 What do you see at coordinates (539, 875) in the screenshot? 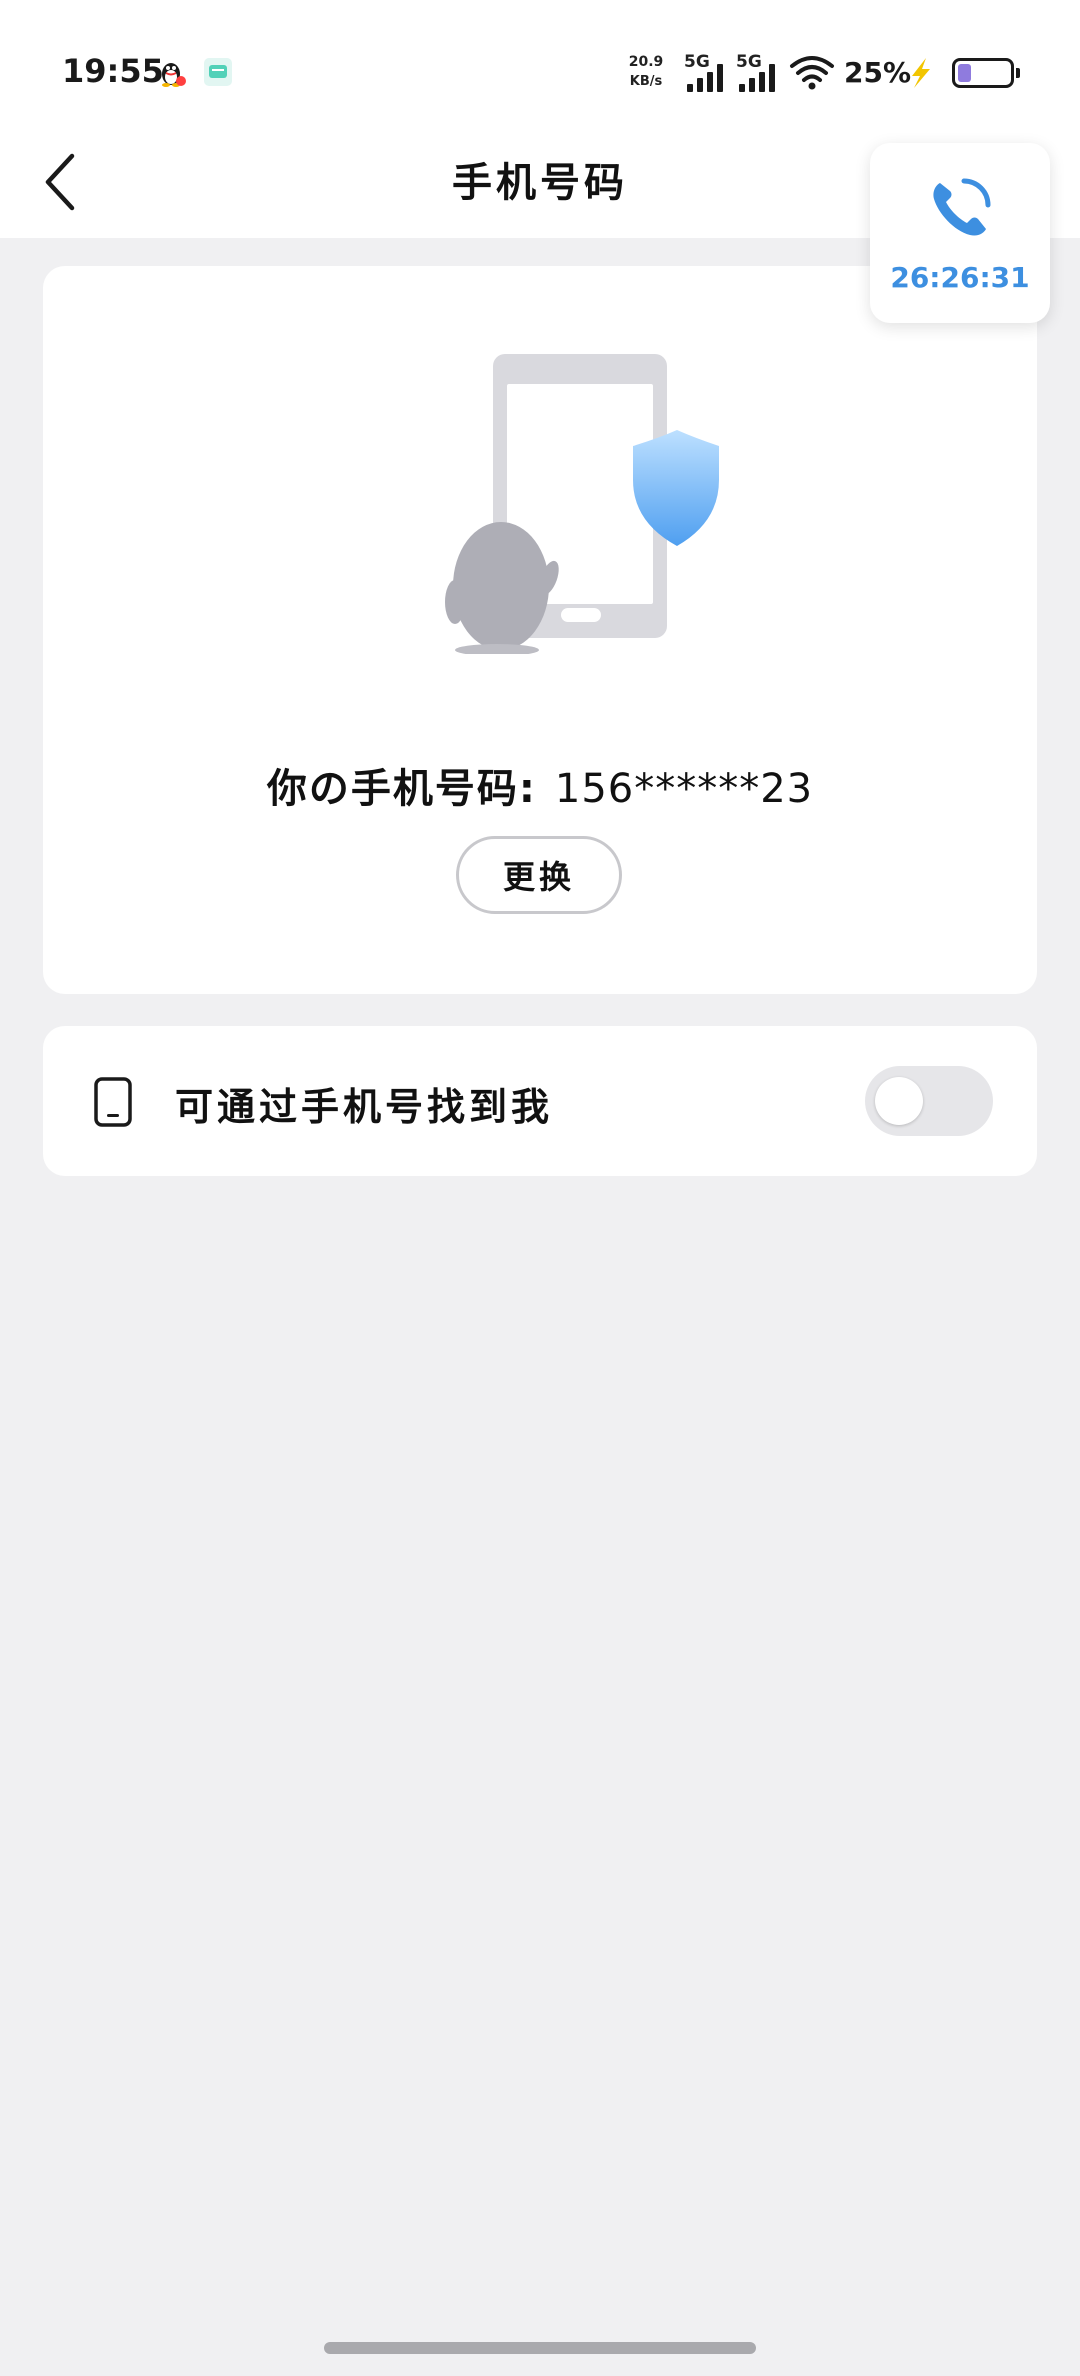
I see `change-number-button: 更换` at bounding box center [539, 875].